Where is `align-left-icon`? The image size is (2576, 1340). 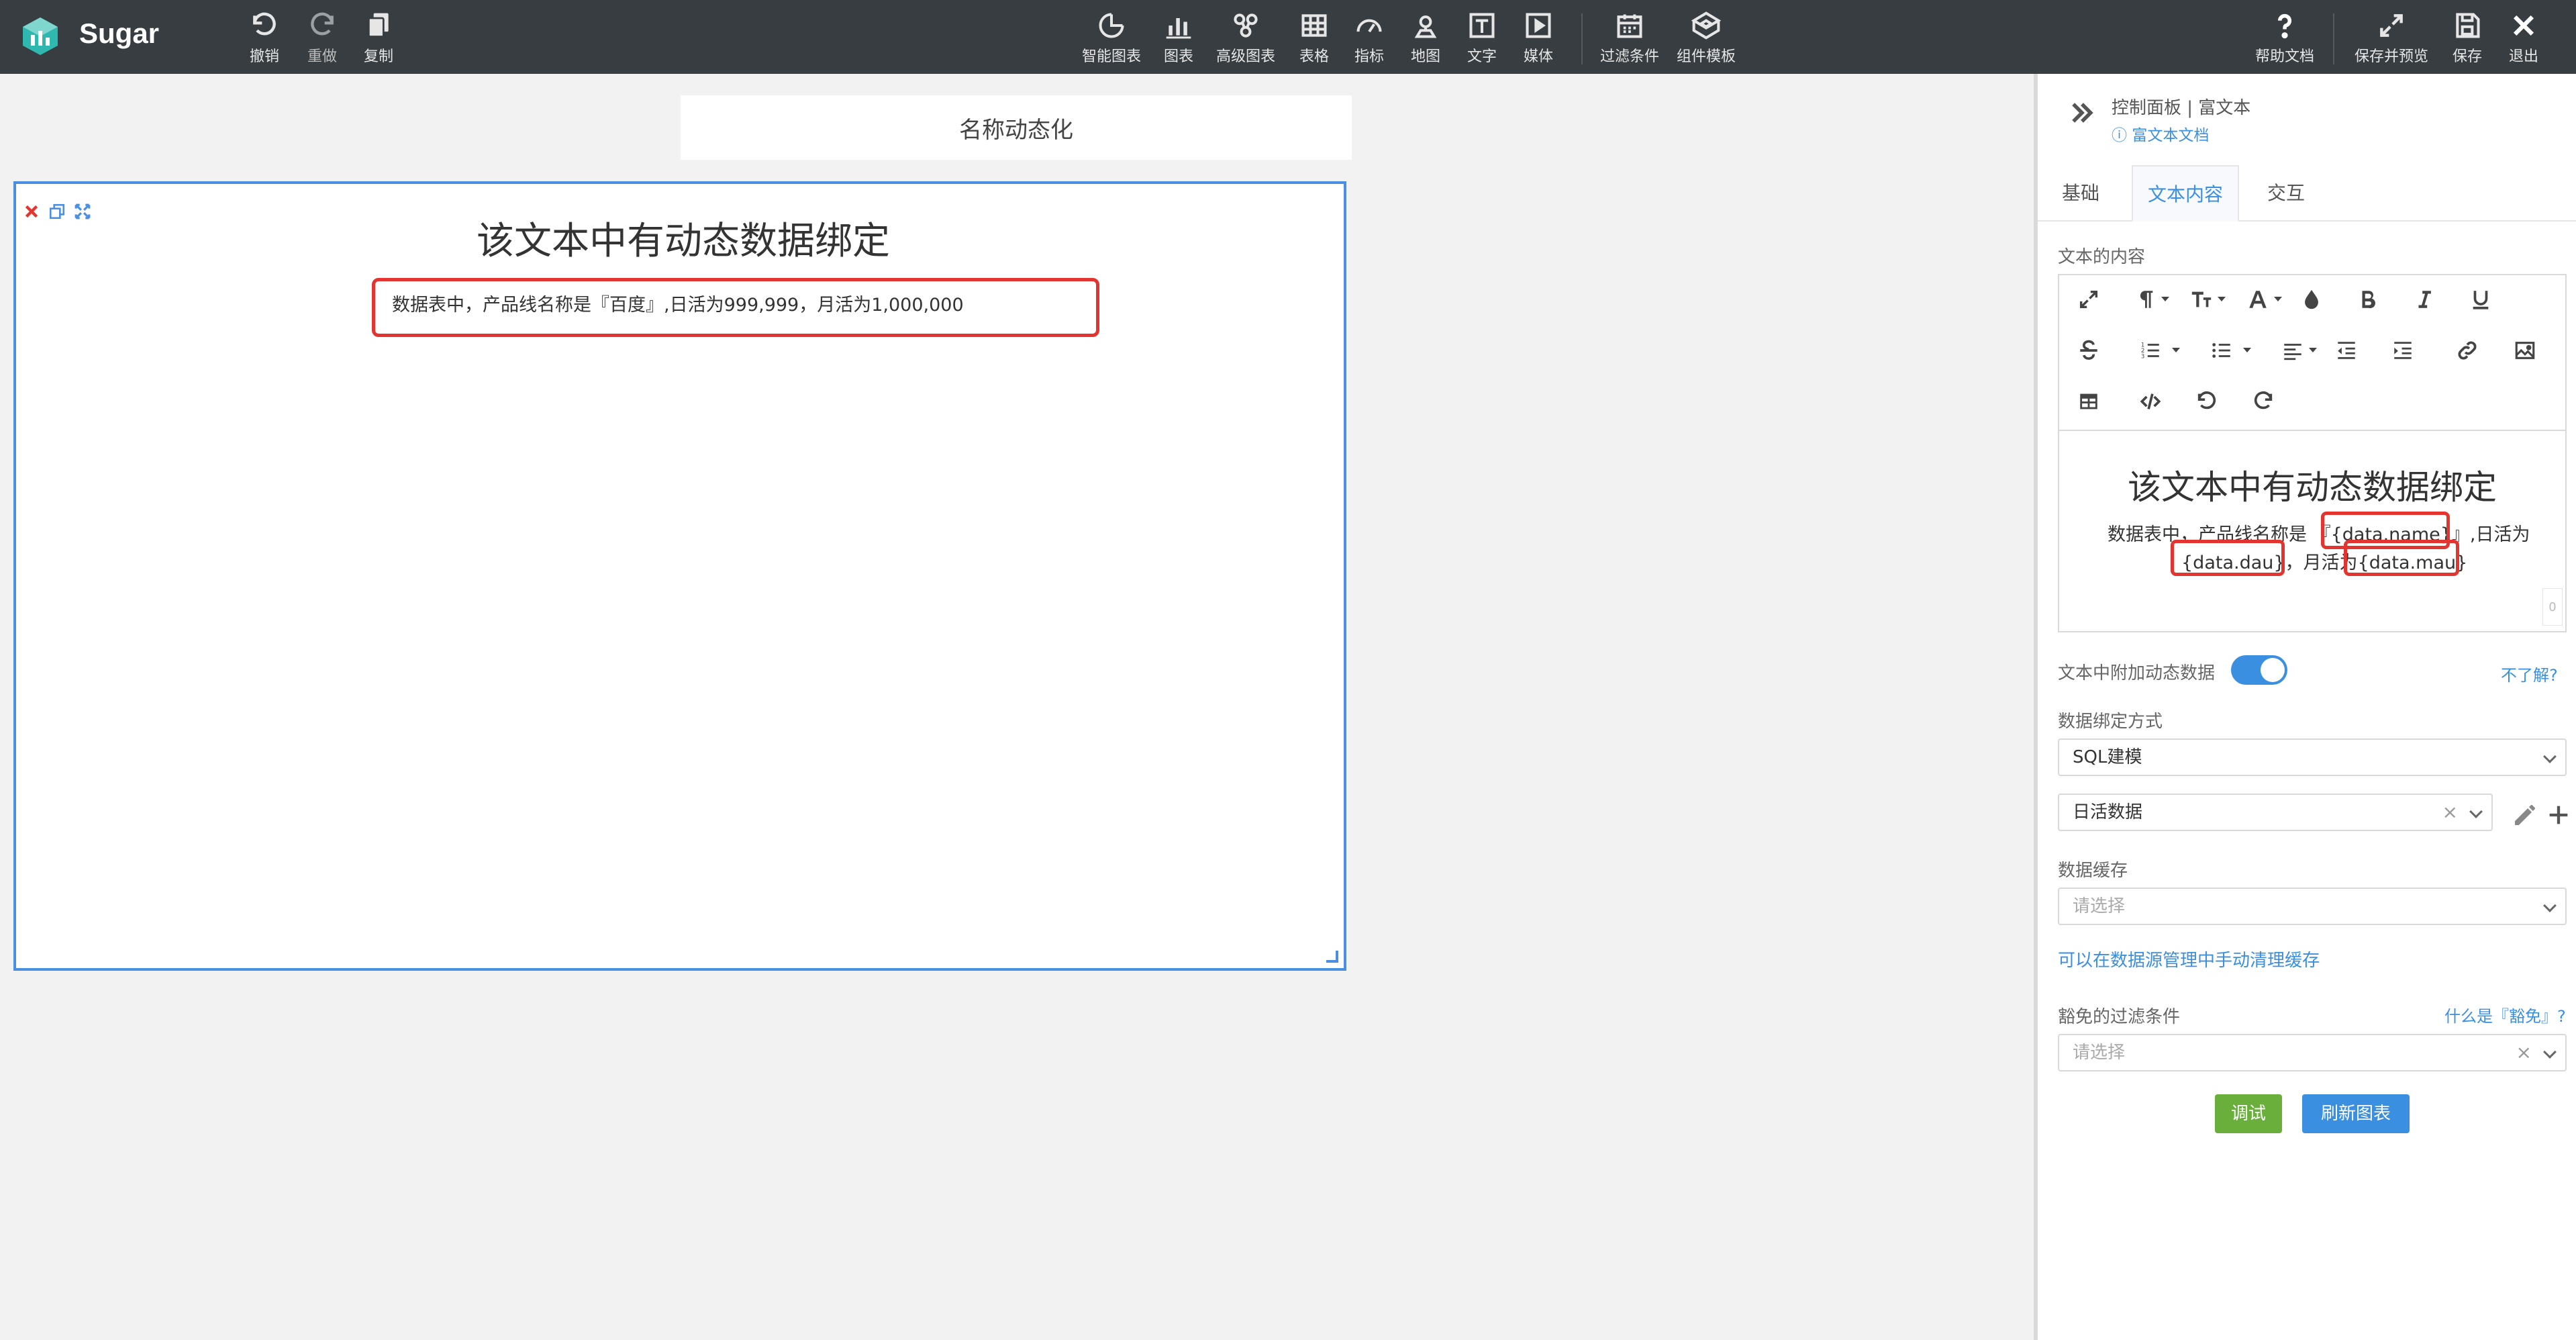
align-left-icon is located at coordinates (2292, 352).